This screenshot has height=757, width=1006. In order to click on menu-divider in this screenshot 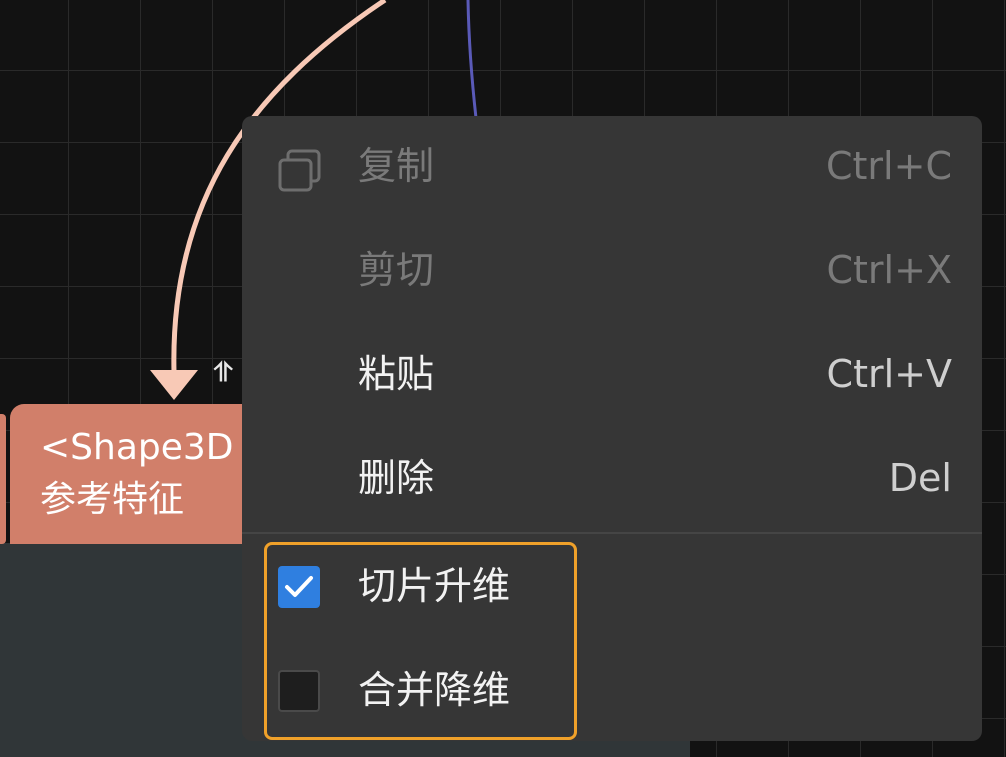, I will do `click(612, 533)`.